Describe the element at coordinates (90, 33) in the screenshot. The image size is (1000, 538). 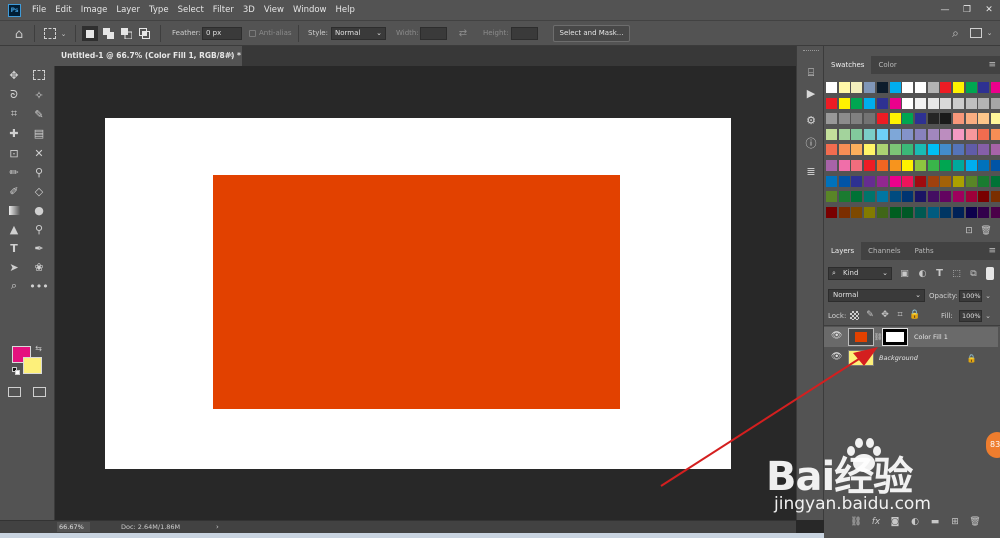
I see `new-selection-button` at that location.